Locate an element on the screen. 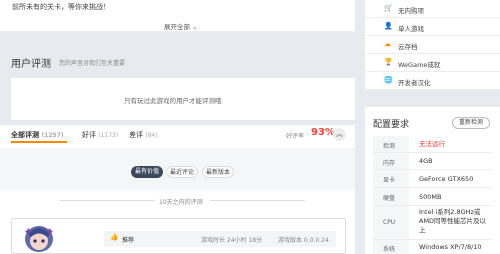  review-notice-text: 只有玩过此游戏的用户才能评测哦 is located at coordinates (173, 101).